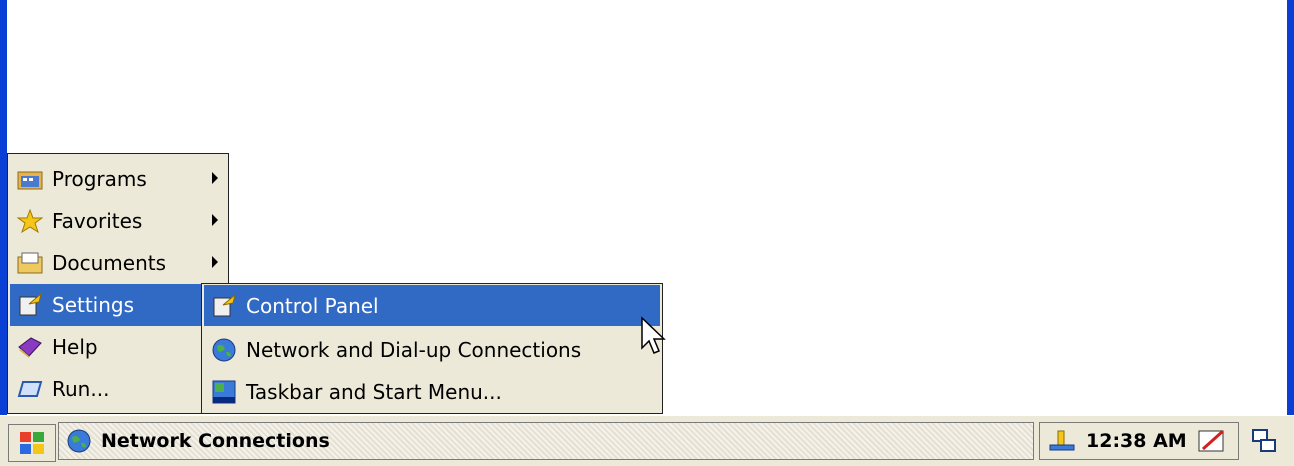  I want to click on window-frame-right, so click(1290, 209).